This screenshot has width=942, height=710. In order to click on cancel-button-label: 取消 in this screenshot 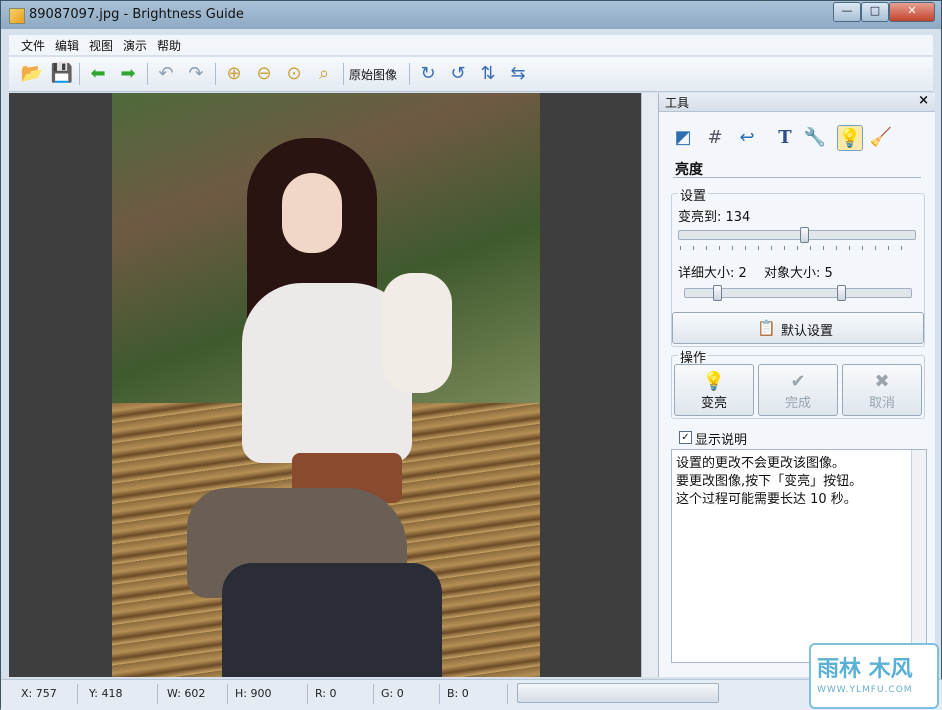, I will do `click(881, 403)`.